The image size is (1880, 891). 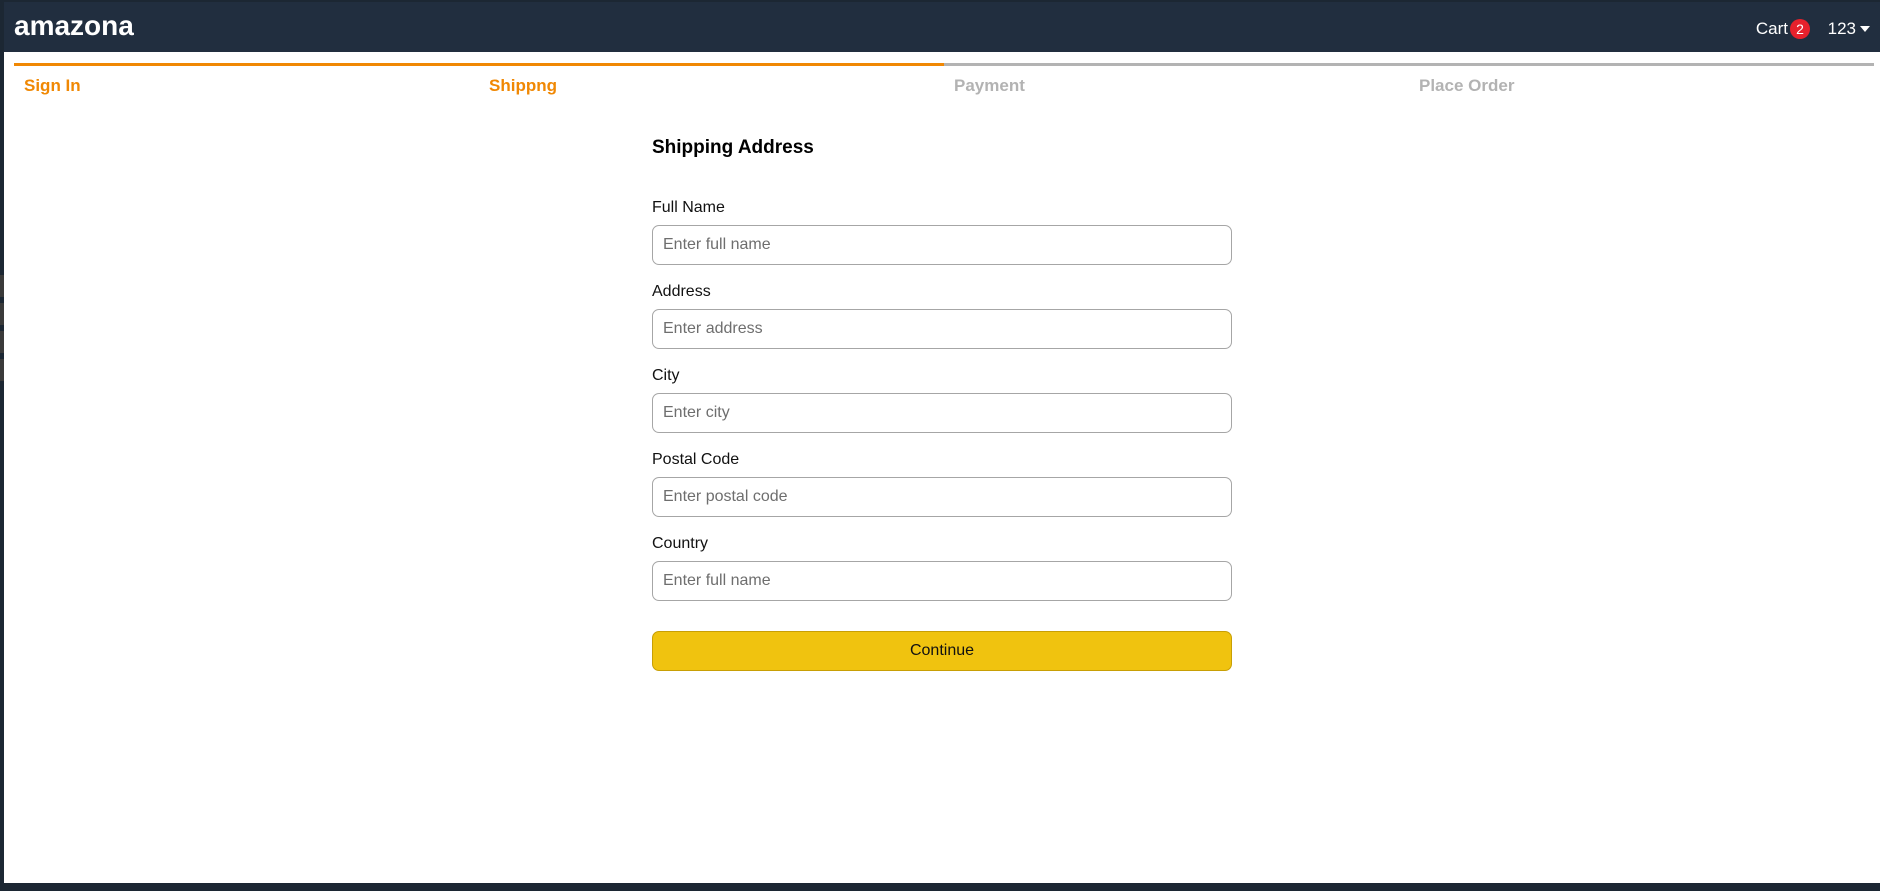 What do you see at coordinates (246, 81) in the screenshot?
I see `step-sign-in: Sign In` at bounding box center [246, 81].